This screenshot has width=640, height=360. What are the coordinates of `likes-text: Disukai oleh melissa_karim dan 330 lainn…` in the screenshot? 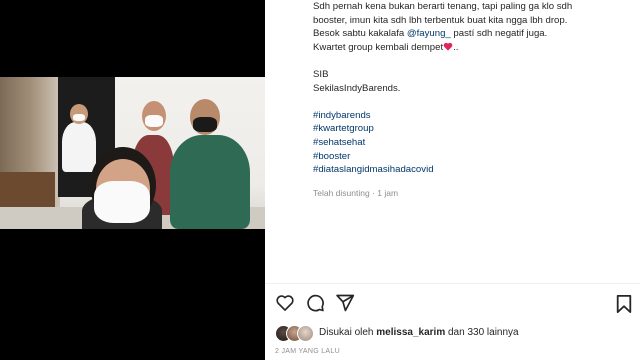 It's located at (419, 332).